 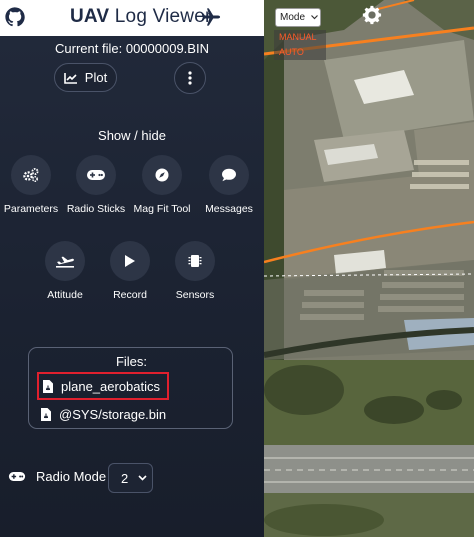 I want to click on messages-button, so click(x=229, y=175).